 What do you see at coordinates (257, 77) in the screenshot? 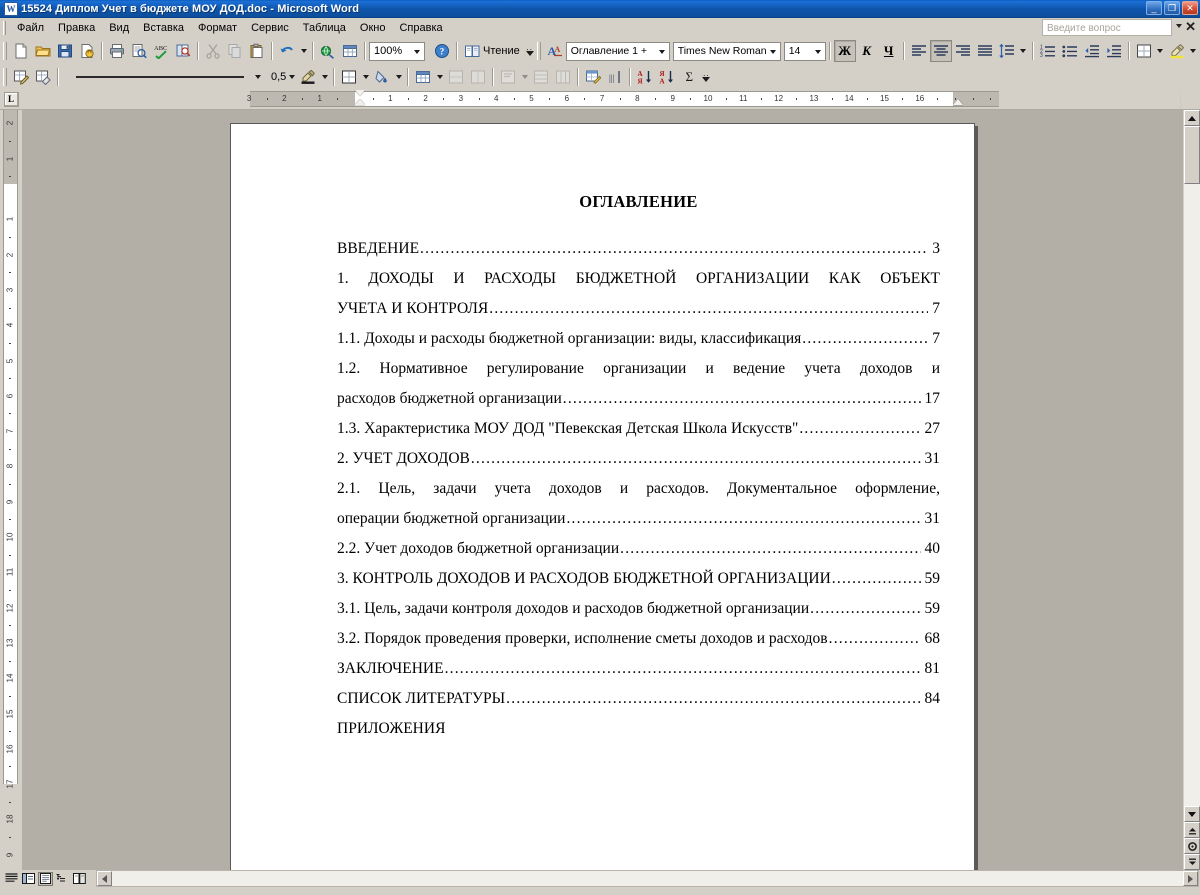
I see `line-style-dropdown-arrow-icon` at bounding box center [257, 77].